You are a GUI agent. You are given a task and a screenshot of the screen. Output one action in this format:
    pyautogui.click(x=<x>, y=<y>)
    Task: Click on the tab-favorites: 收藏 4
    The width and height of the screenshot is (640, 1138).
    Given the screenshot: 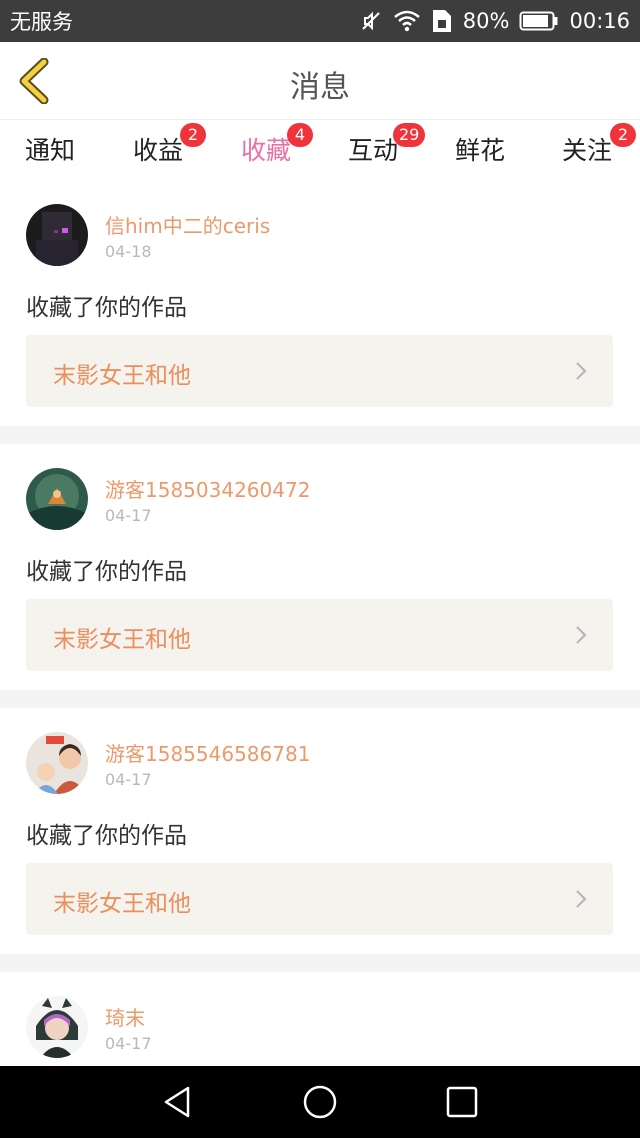 What is the action you would take?
    pyautogui.click(x=277, y=154)
    